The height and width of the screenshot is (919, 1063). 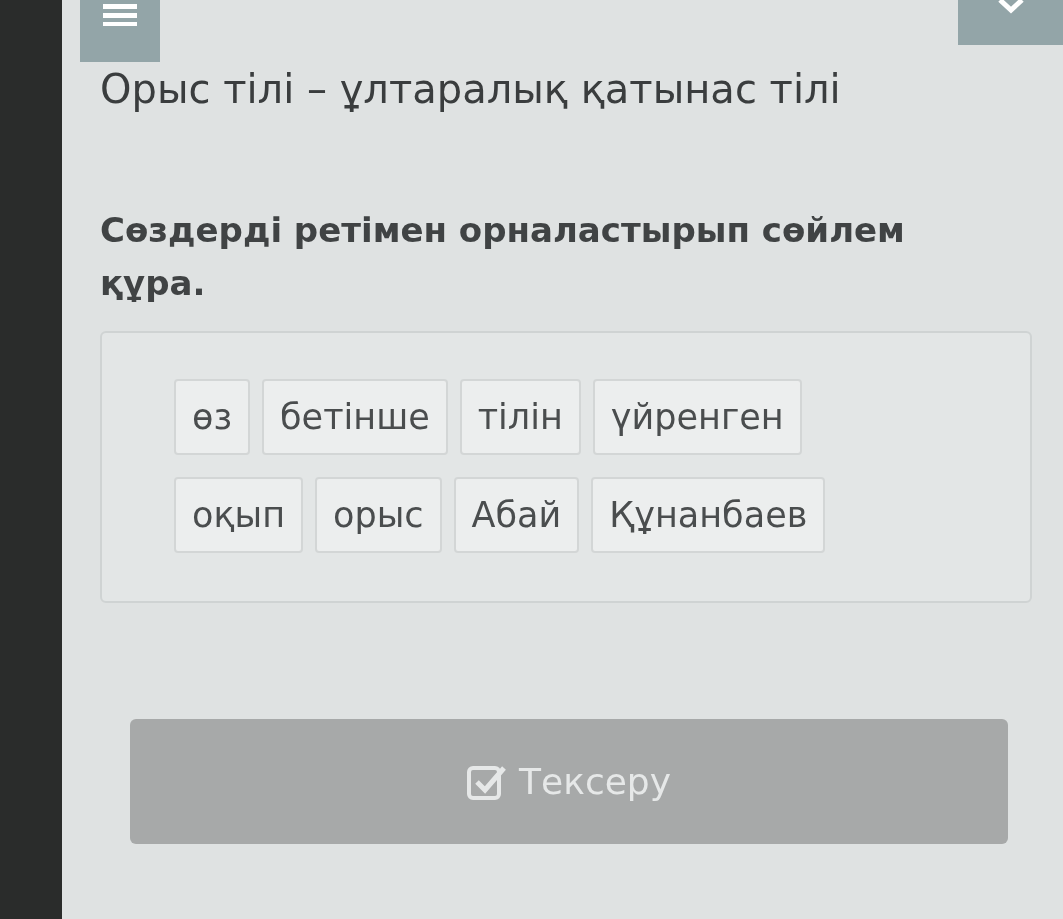 I want to click on lesson-title: Орыс тілі – ұлтаралық қатынас тілі, so click(x=471, y=89).